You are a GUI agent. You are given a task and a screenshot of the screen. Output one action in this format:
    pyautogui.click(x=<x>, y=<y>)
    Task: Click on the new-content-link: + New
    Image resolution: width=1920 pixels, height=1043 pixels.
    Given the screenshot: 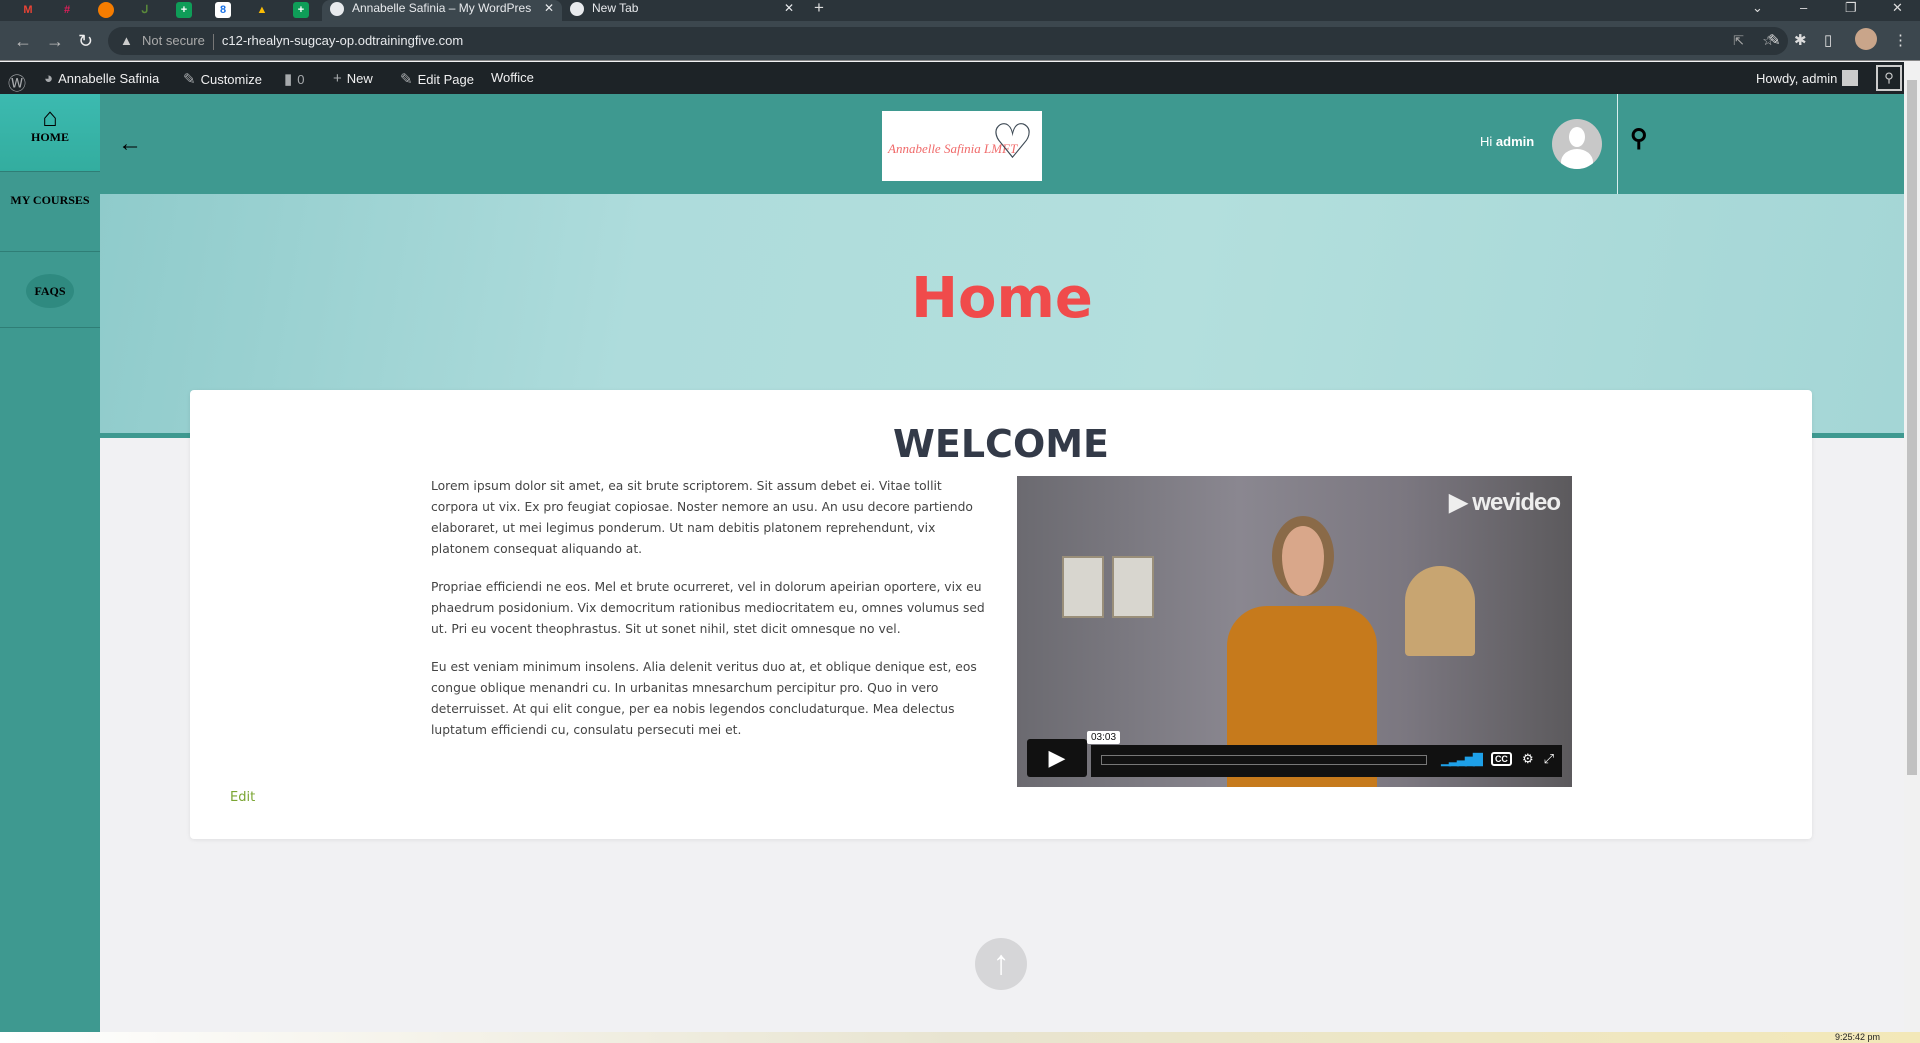 What is the action you would take?
    pyautogui.click(x=353, y=78)
    